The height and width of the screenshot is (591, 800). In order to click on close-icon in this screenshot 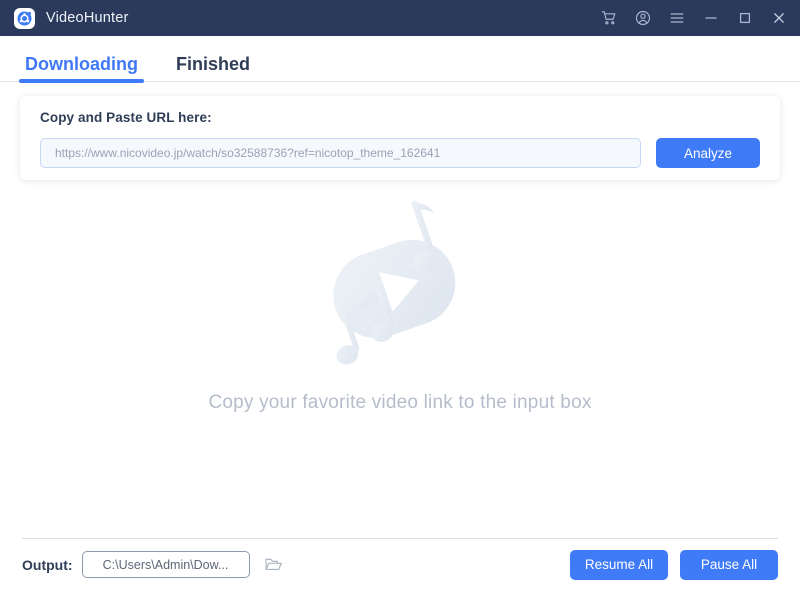, I will do `click(779, 18)`.